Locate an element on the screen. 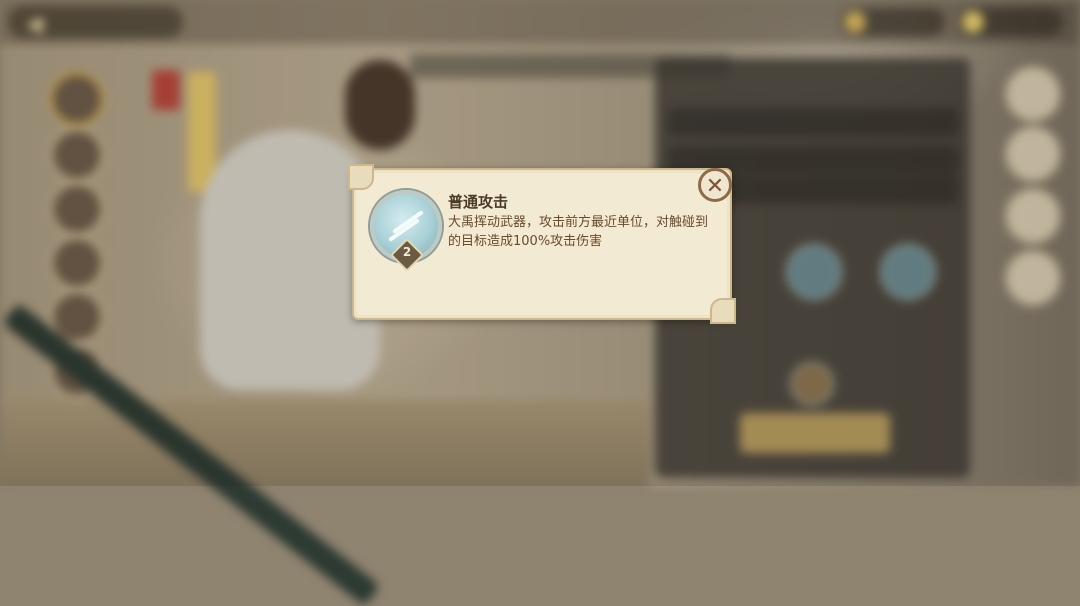  skill-level: 2 is located at coordinates (407, 252).